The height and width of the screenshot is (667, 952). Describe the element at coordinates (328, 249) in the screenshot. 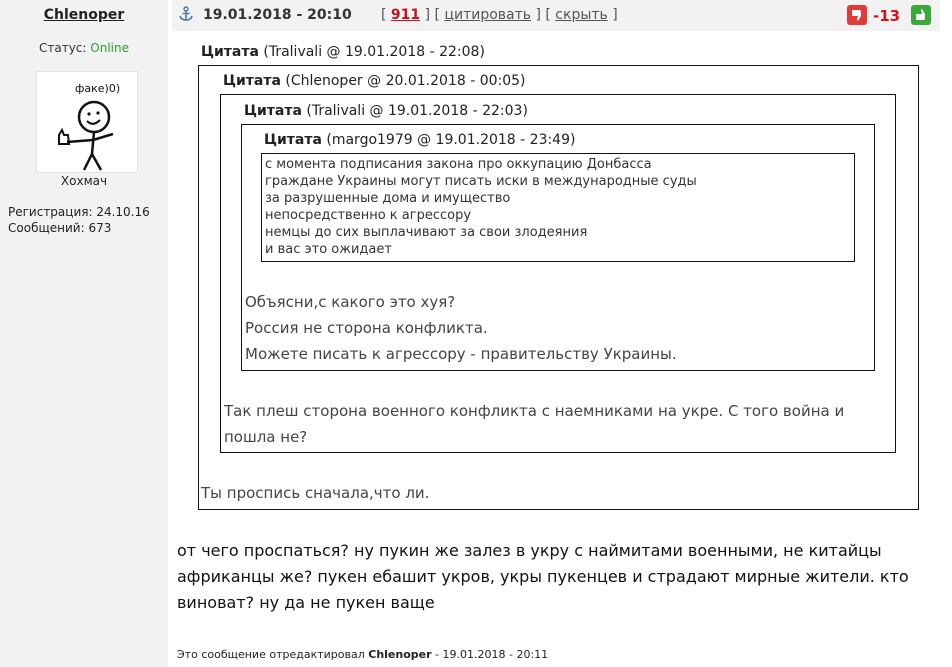

I see `quote-line: и вас это ожидает` at that location.